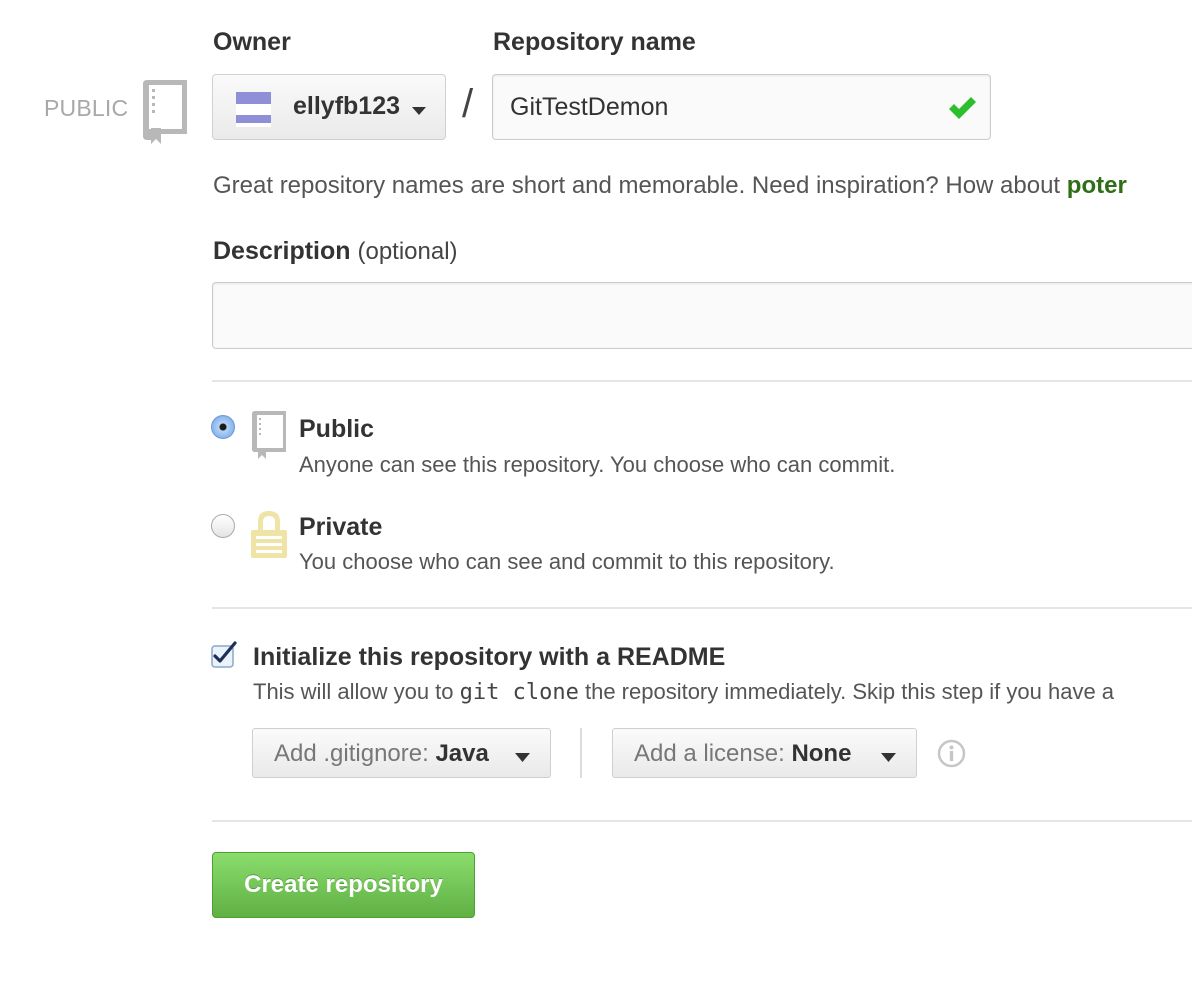 Image resolution: width=1192 pixels, height=988 pixels. What do you see at coordinates (253, 109) in the screenshot?
I see `avatar` at bounding box center [253, 109].